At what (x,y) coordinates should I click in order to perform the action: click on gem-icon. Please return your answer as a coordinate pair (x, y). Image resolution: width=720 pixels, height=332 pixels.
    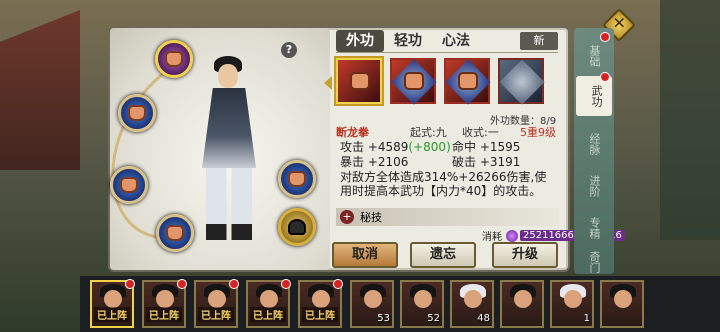
    Looking at the image, I should click on (512, 235).